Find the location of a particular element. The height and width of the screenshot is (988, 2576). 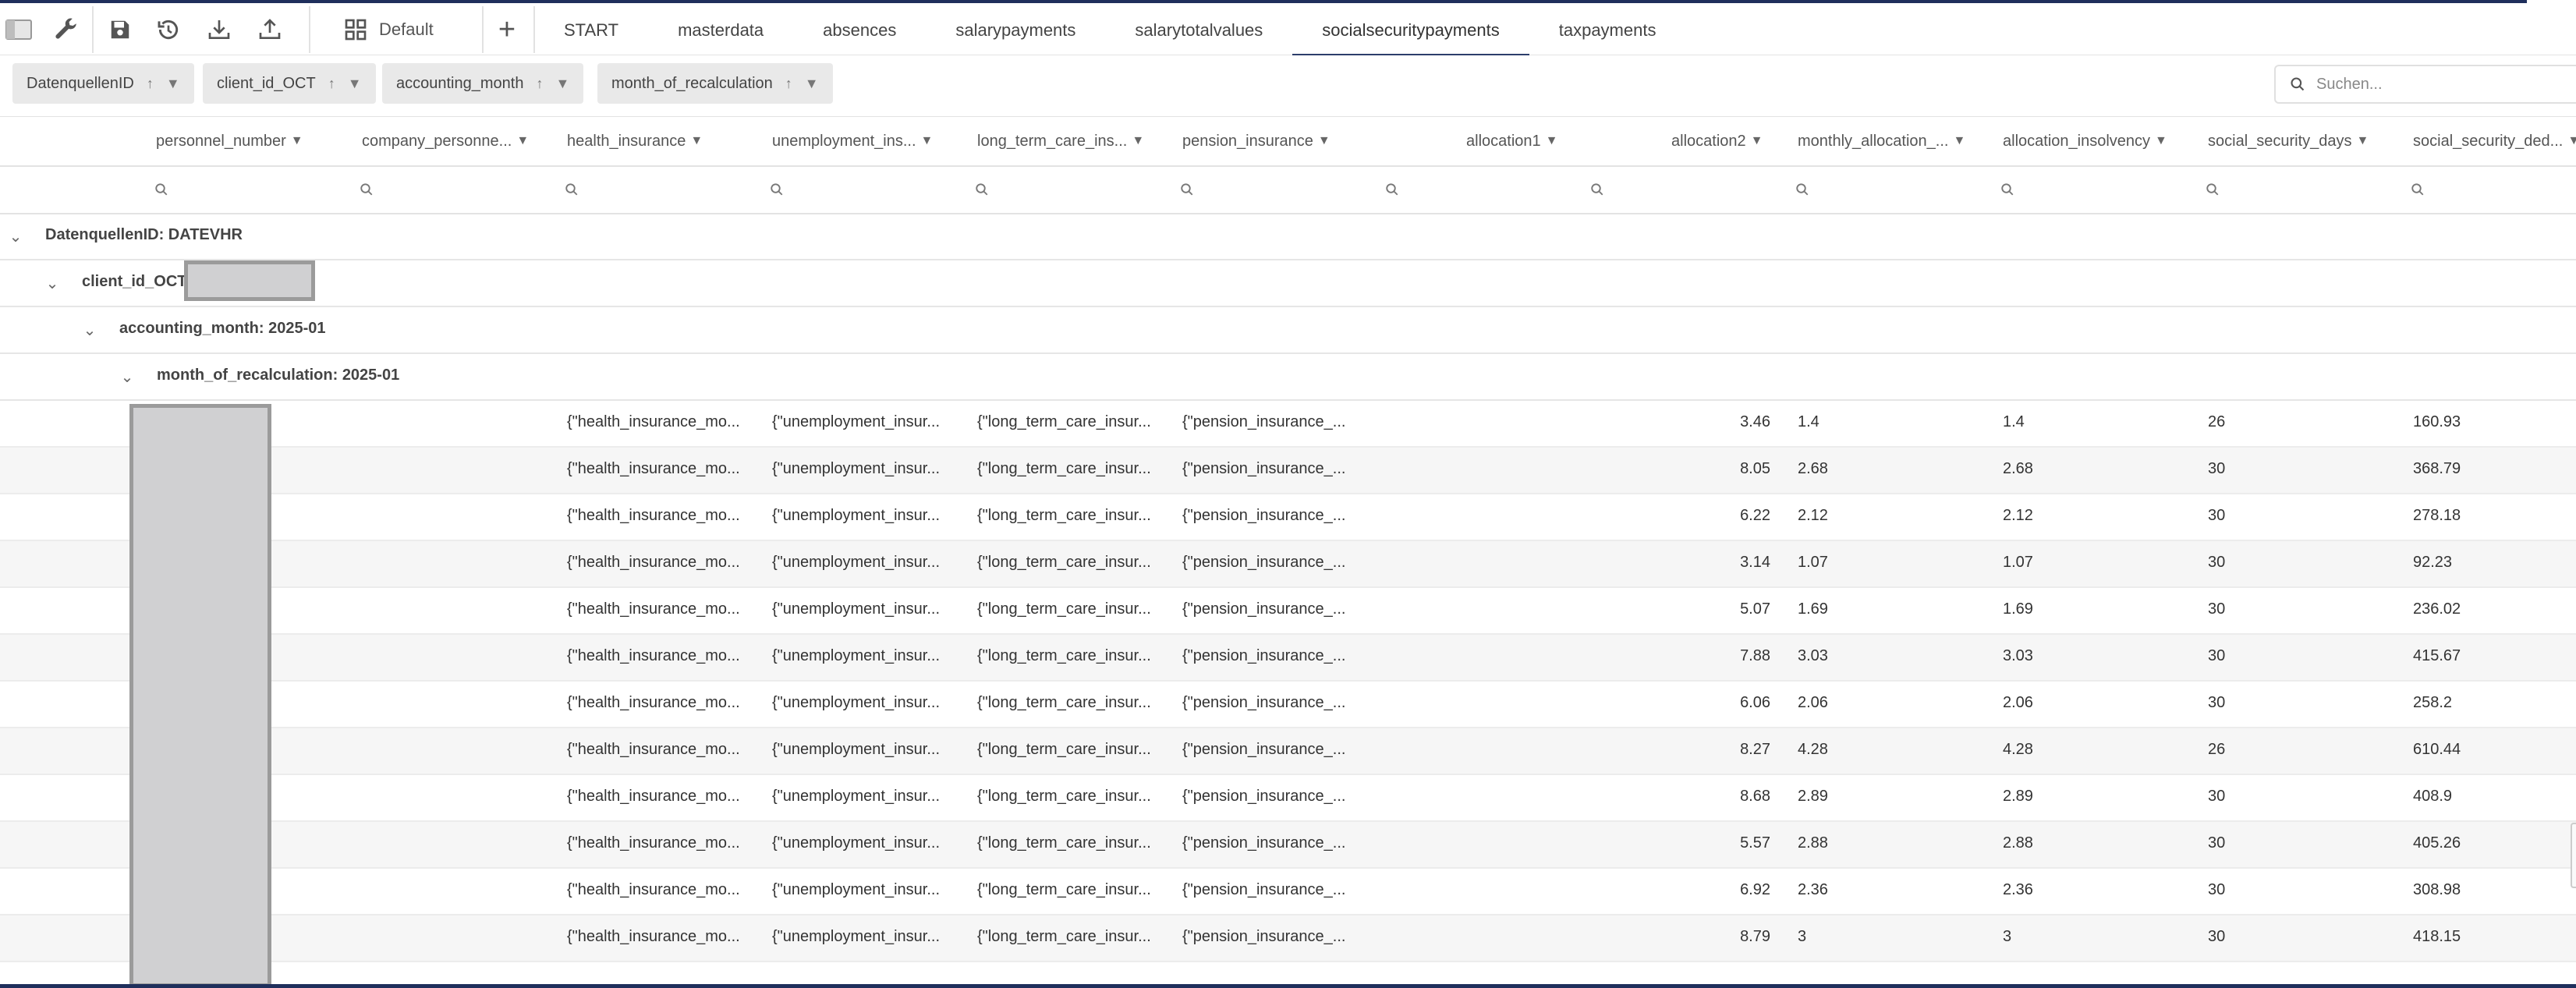

tab-masterdata: masterdata is located at coordinates (720, 31).